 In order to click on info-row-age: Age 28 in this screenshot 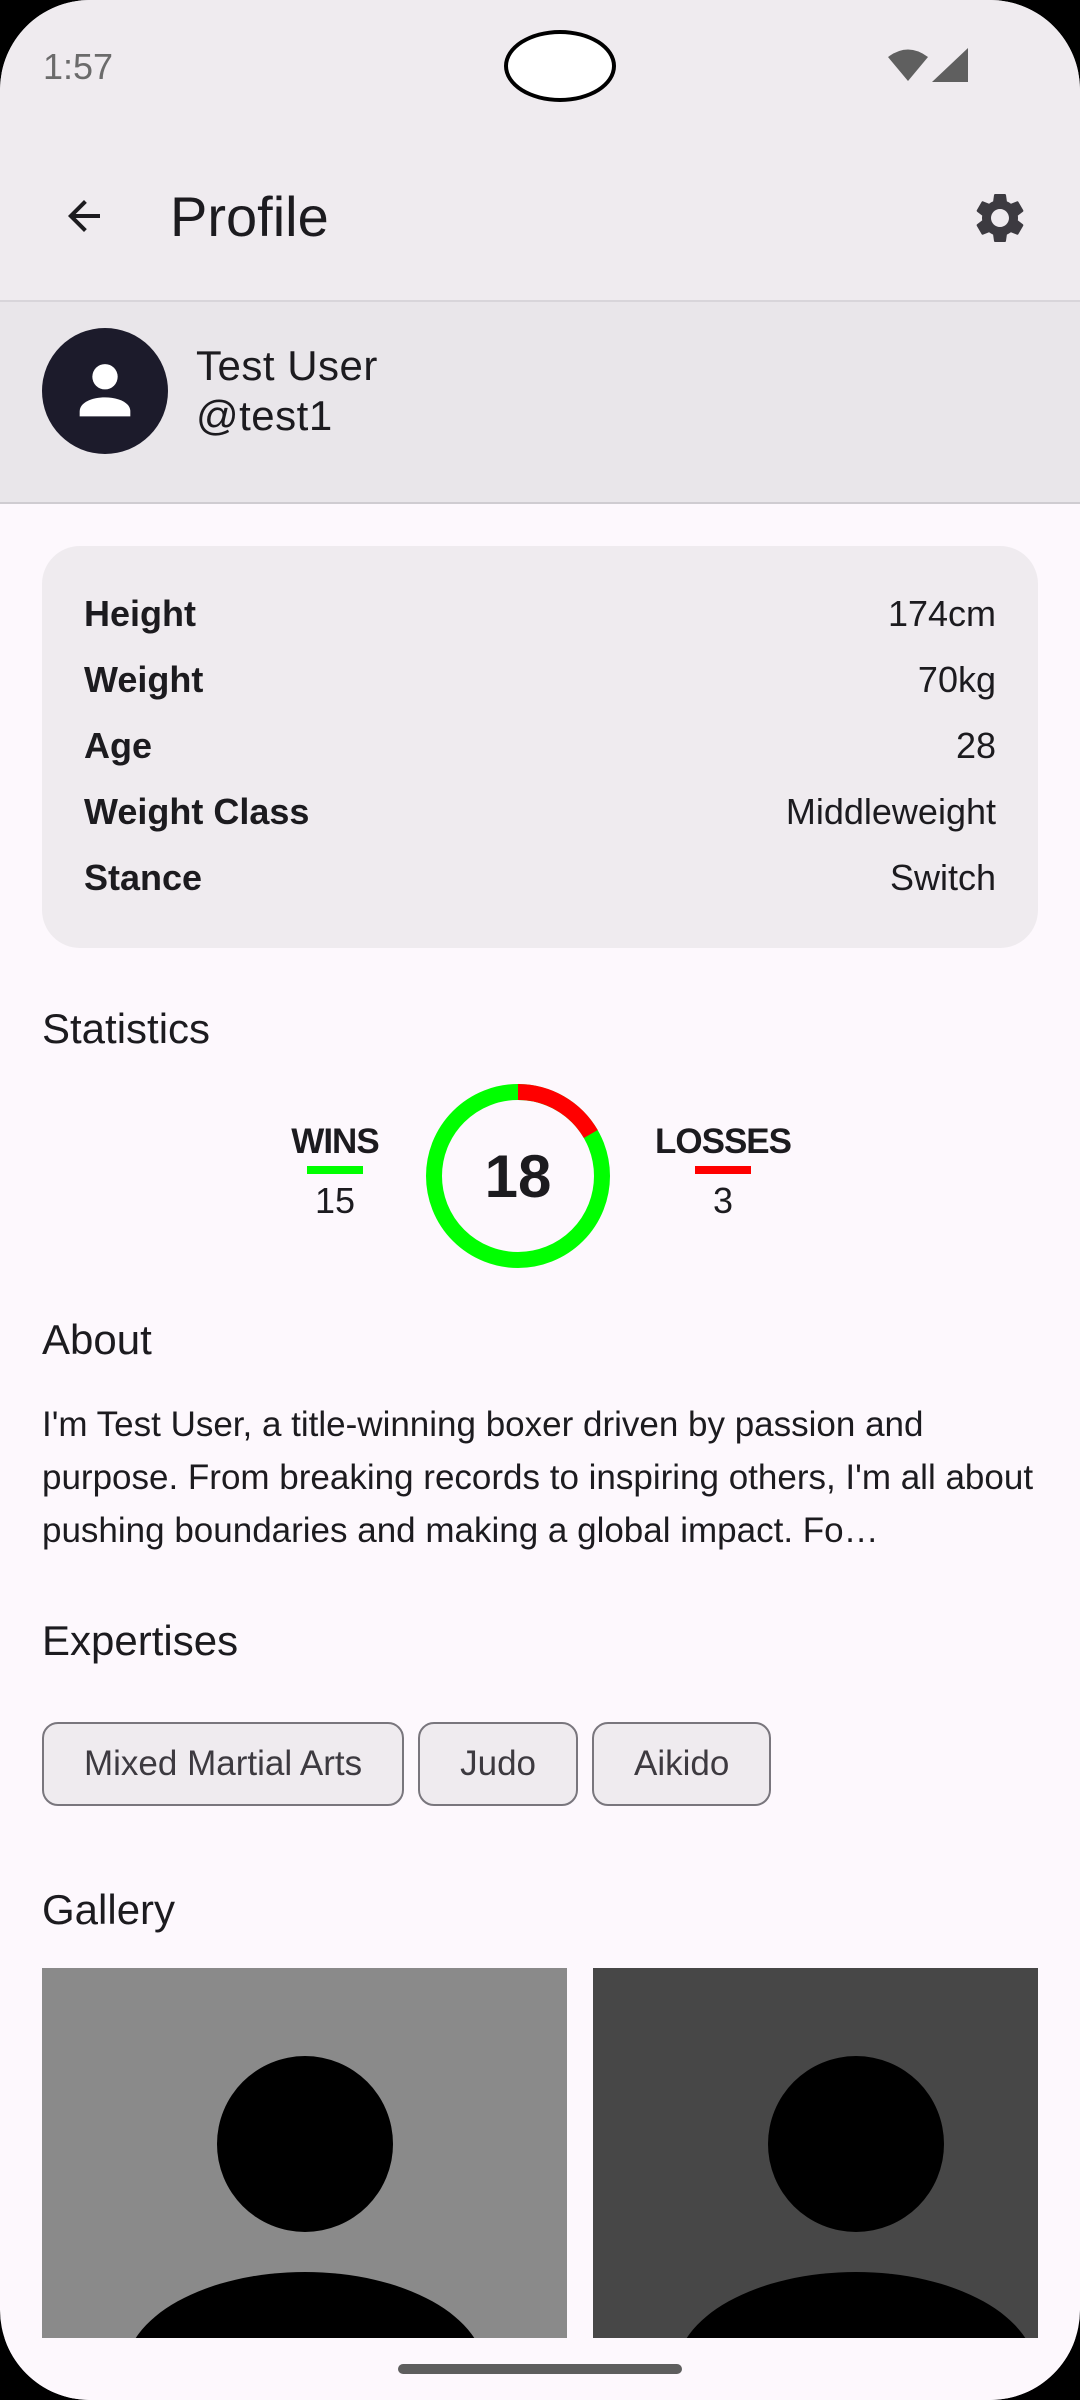, I will do `click(540, 746)`.